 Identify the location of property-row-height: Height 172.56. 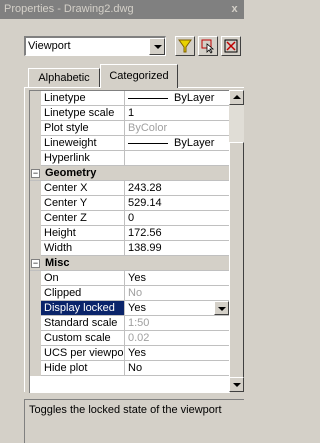
(130, 233).